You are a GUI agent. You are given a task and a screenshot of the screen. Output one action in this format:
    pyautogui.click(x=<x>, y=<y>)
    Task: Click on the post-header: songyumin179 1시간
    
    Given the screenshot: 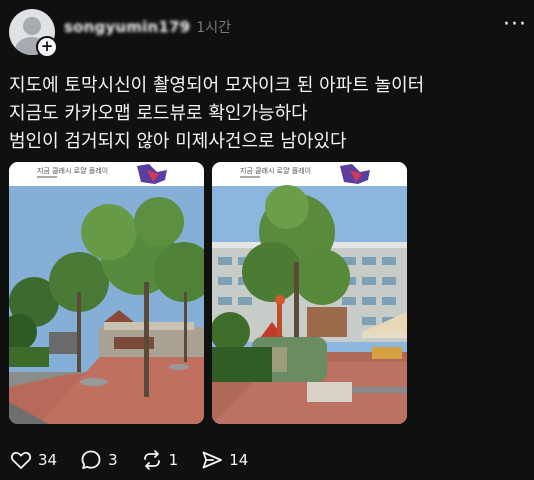 What is the action you would take?
    pyautogui.click(x=147, y=27)
    